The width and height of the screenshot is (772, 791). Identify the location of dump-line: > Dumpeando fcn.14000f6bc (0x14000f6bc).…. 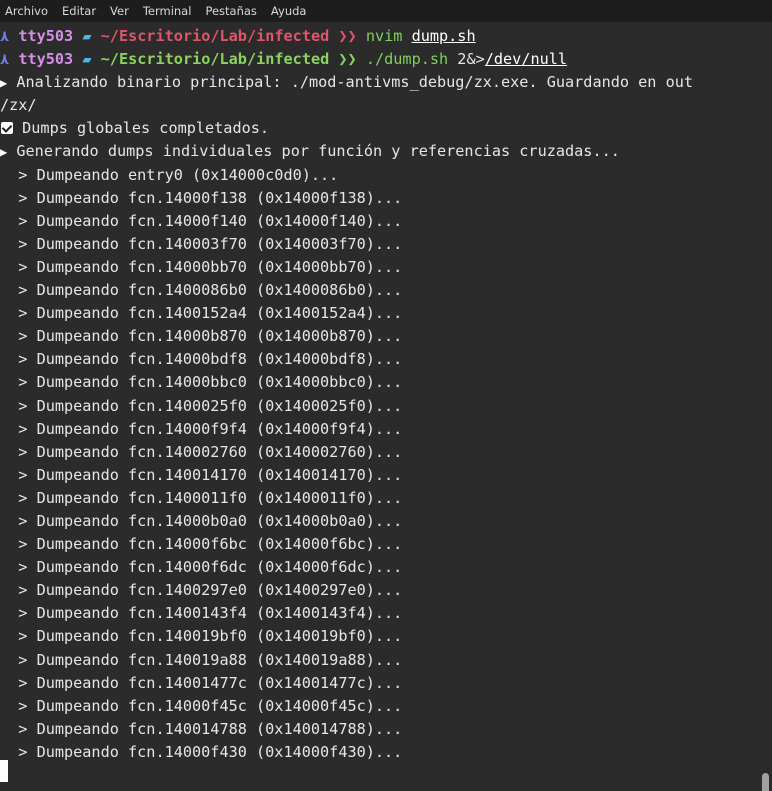
(201, 544).